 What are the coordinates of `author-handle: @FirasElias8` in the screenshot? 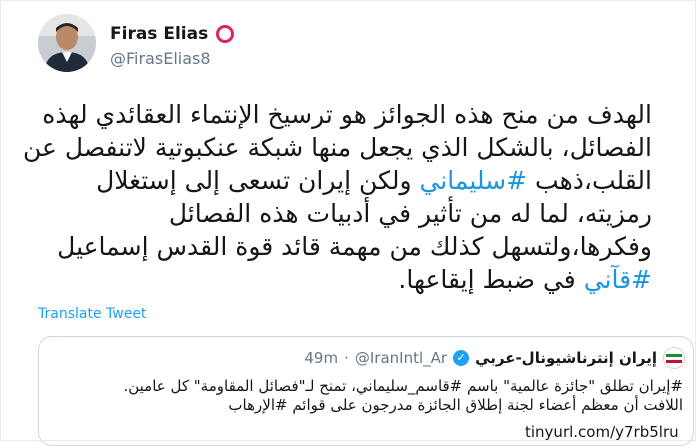 It's located at (160, 58).